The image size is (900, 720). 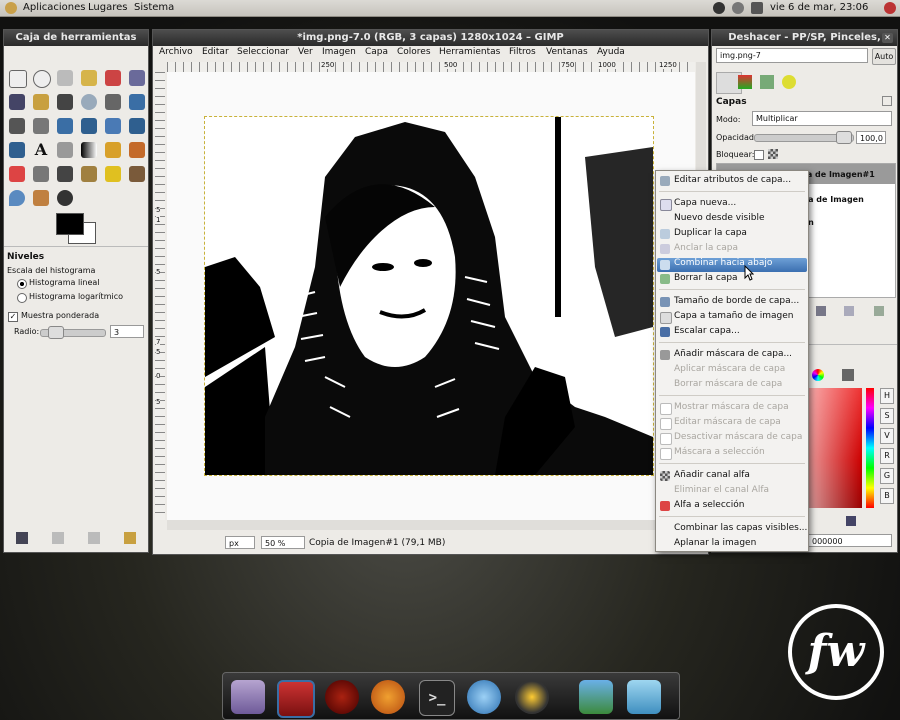 I want to click on save-preset-icon, so click(x=22, y=538).